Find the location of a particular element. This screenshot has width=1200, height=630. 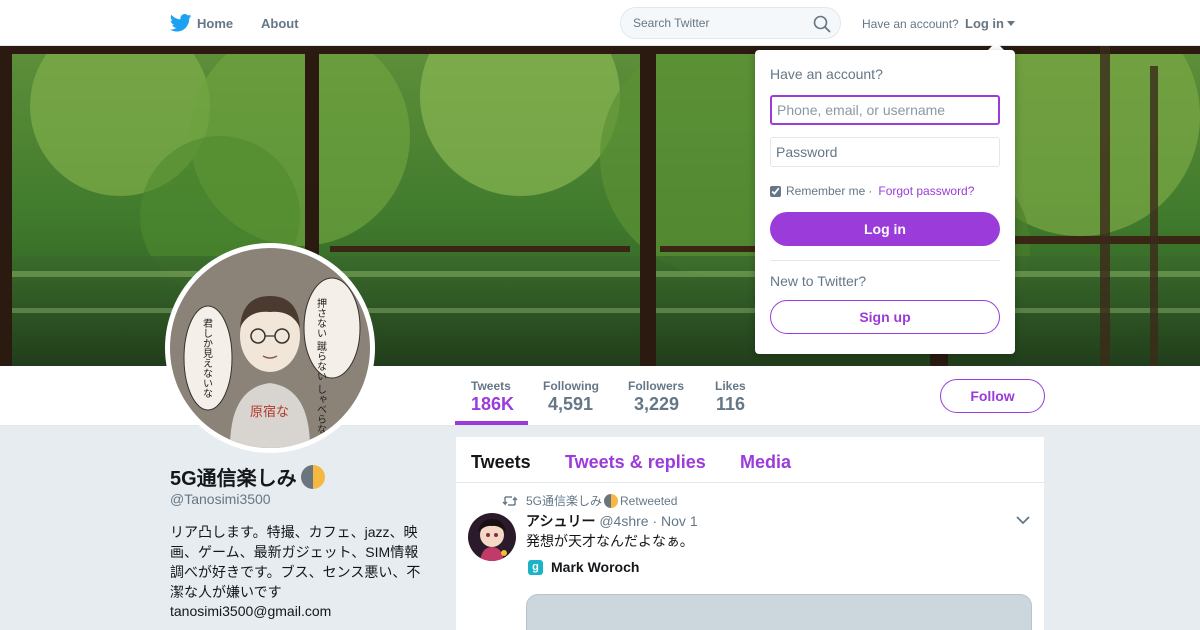

retweeter-name: 5G通信楽しみ is located at coordinates (564, 500).